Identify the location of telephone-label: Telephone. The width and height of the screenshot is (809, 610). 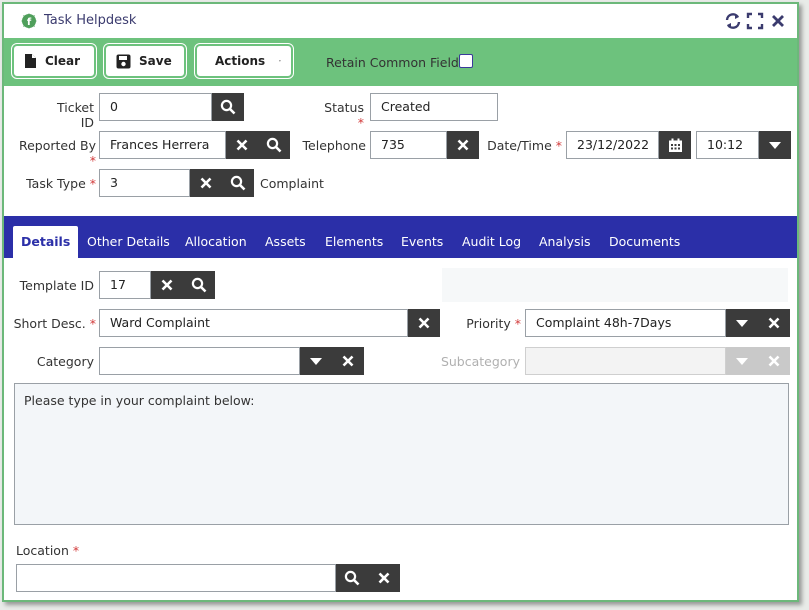
(334, 145).